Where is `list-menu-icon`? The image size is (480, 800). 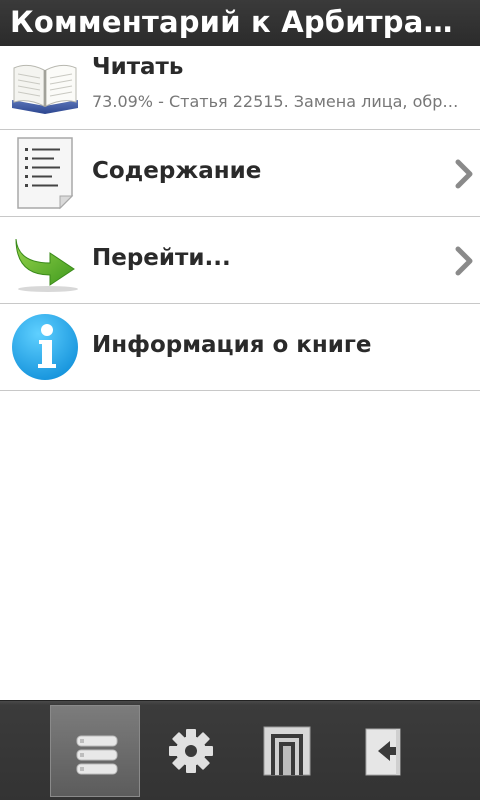
list-menu-icon is located at coordinates (97, 755).